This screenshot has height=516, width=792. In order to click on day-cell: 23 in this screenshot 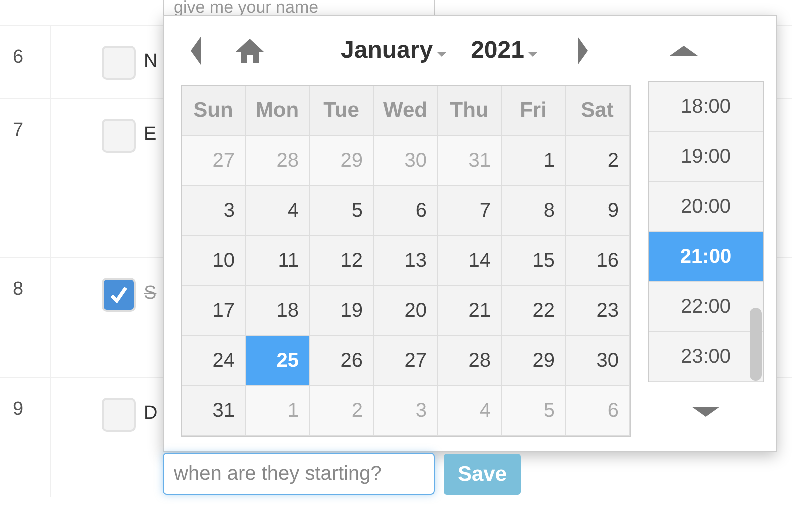, I will do `click(598, 311)`.